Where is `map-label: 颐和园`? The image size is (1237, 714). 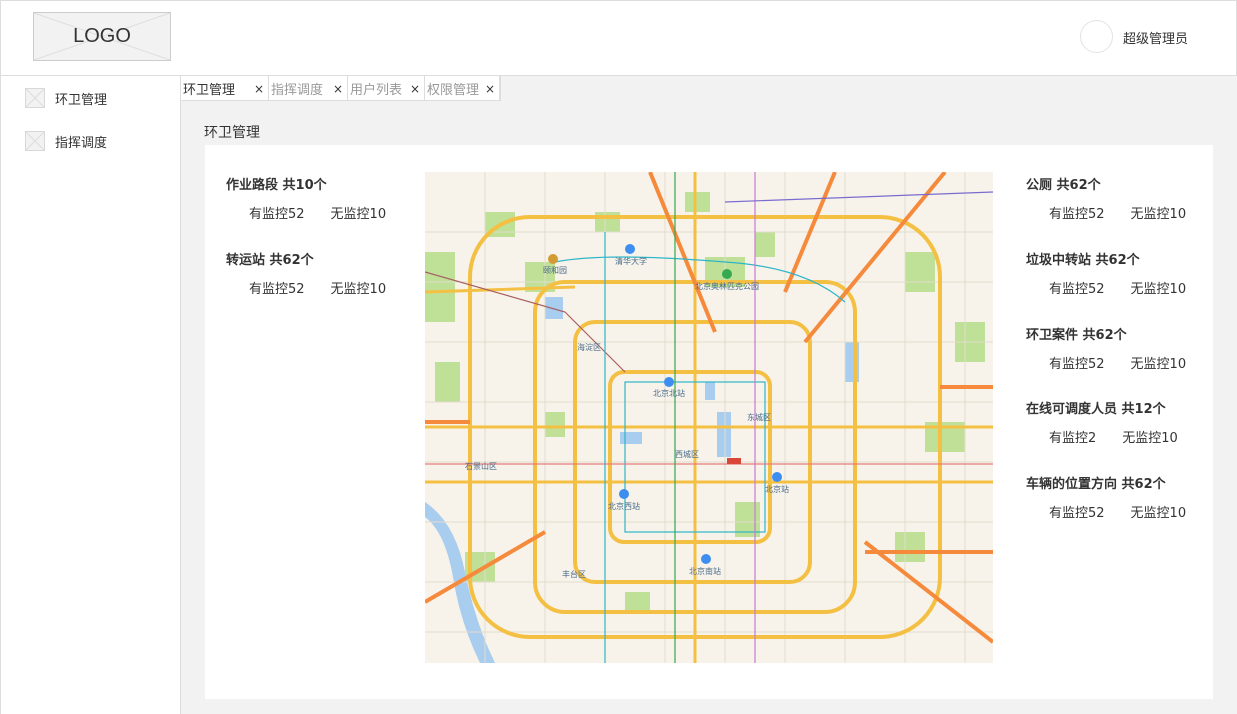 map-label: 颐和园 is located at coordinates (555, 270).